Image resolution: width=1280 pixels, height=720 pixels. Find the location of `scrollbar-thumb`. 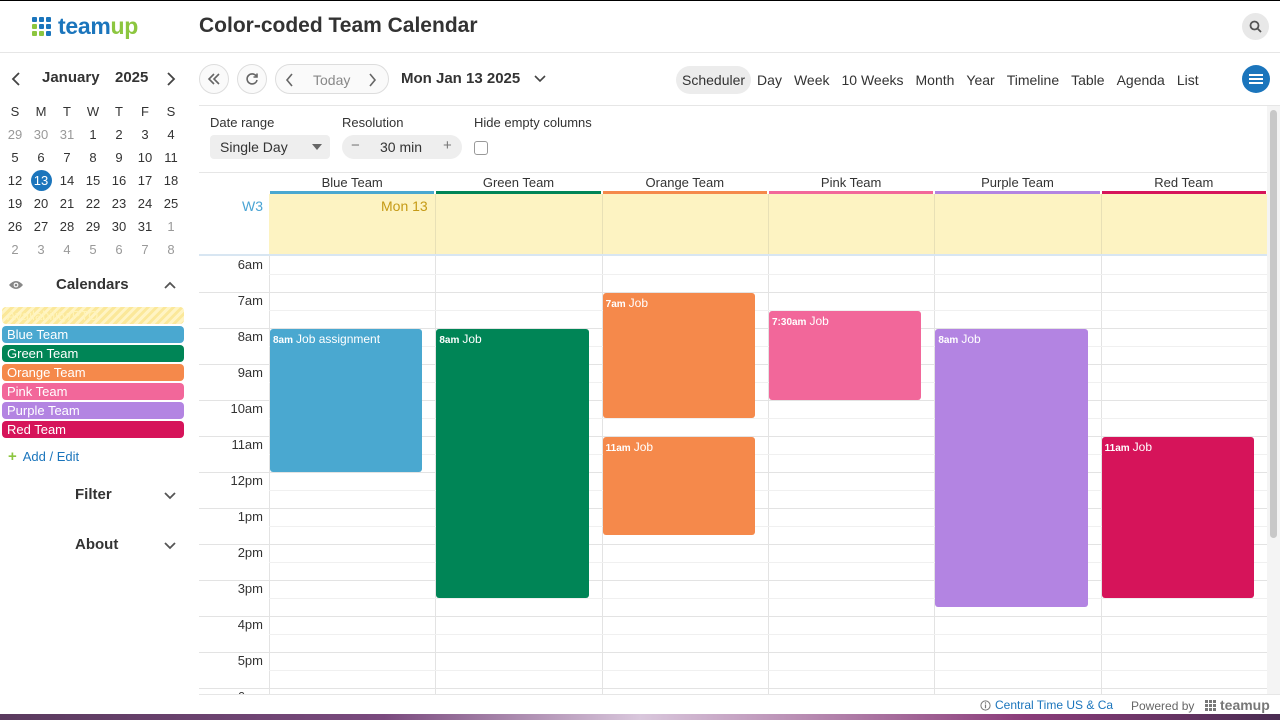

scrollbar-thumb is located at coordinates (1273, 324).